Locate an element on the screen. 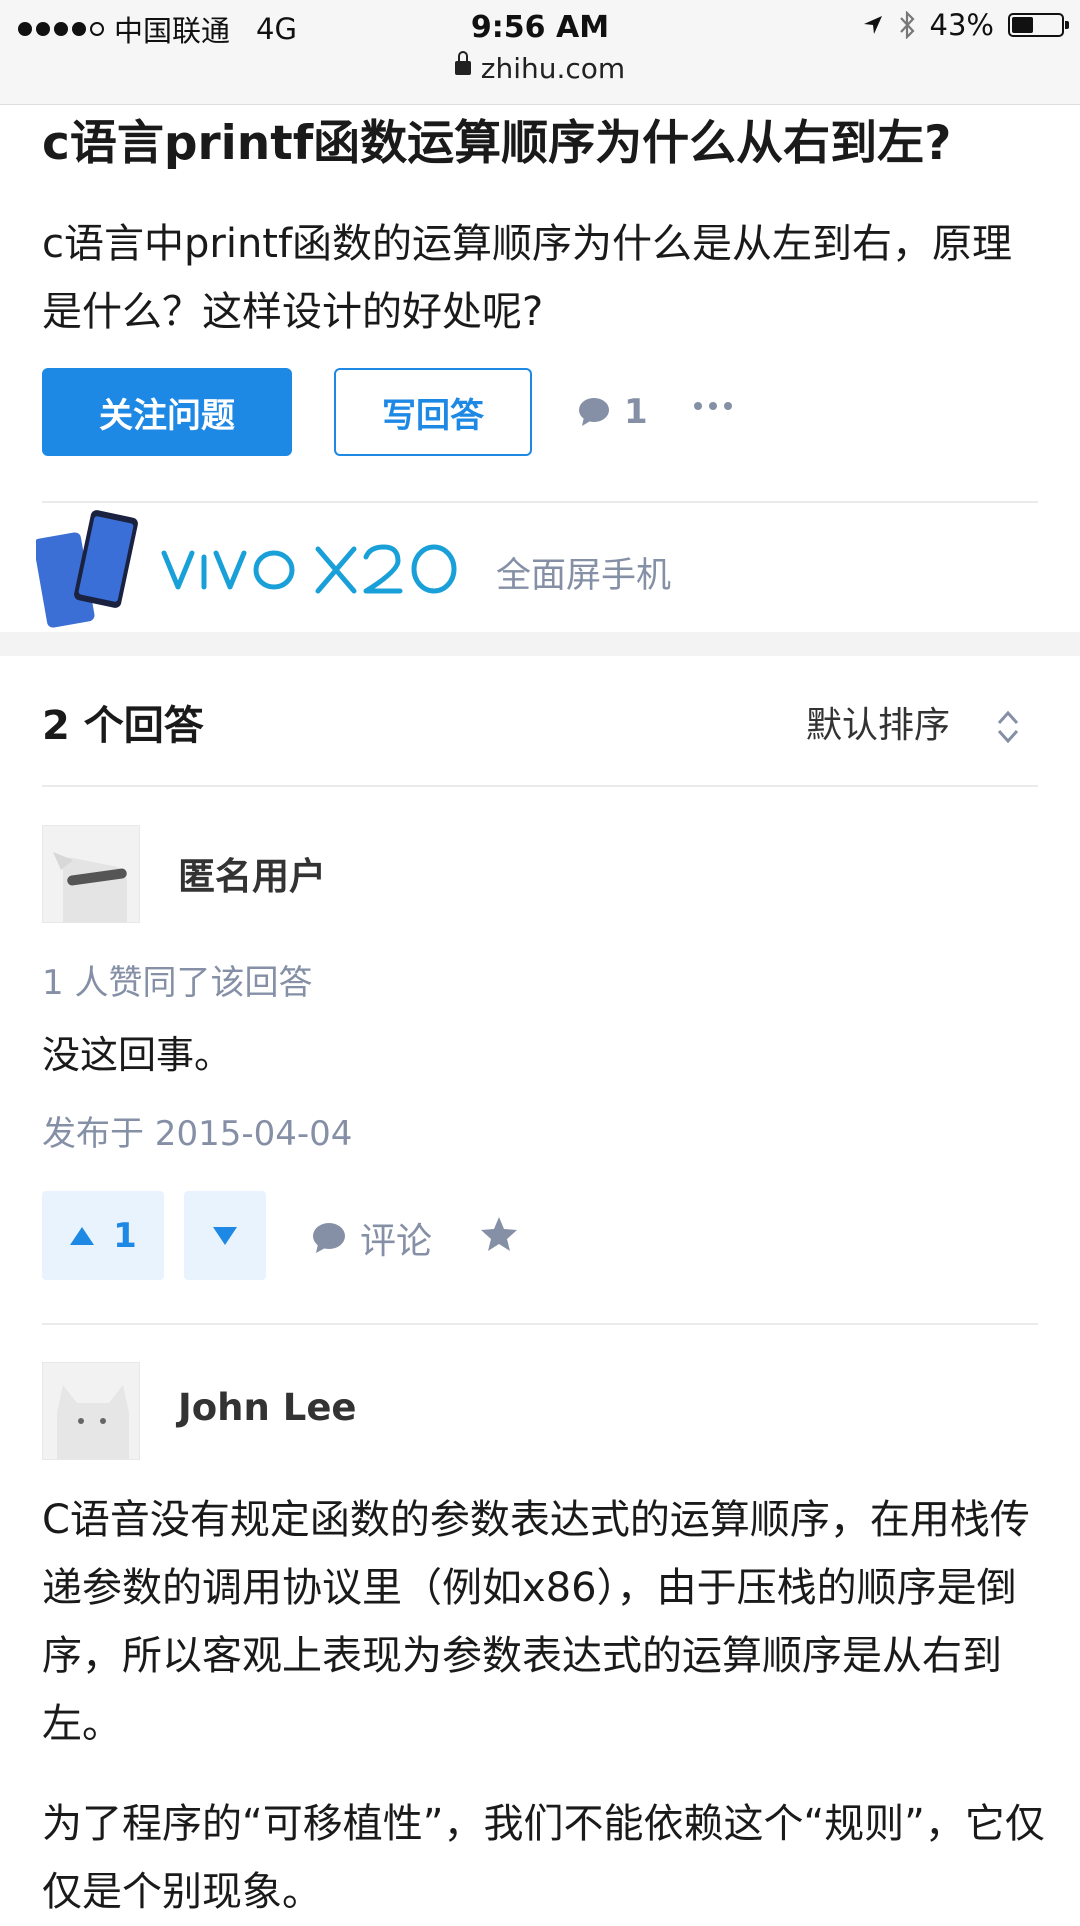 The height and width of the screenshot is (1926, 1080). publish-date: 发布于 2015-04-04 is located at coordinates (197, 1134).